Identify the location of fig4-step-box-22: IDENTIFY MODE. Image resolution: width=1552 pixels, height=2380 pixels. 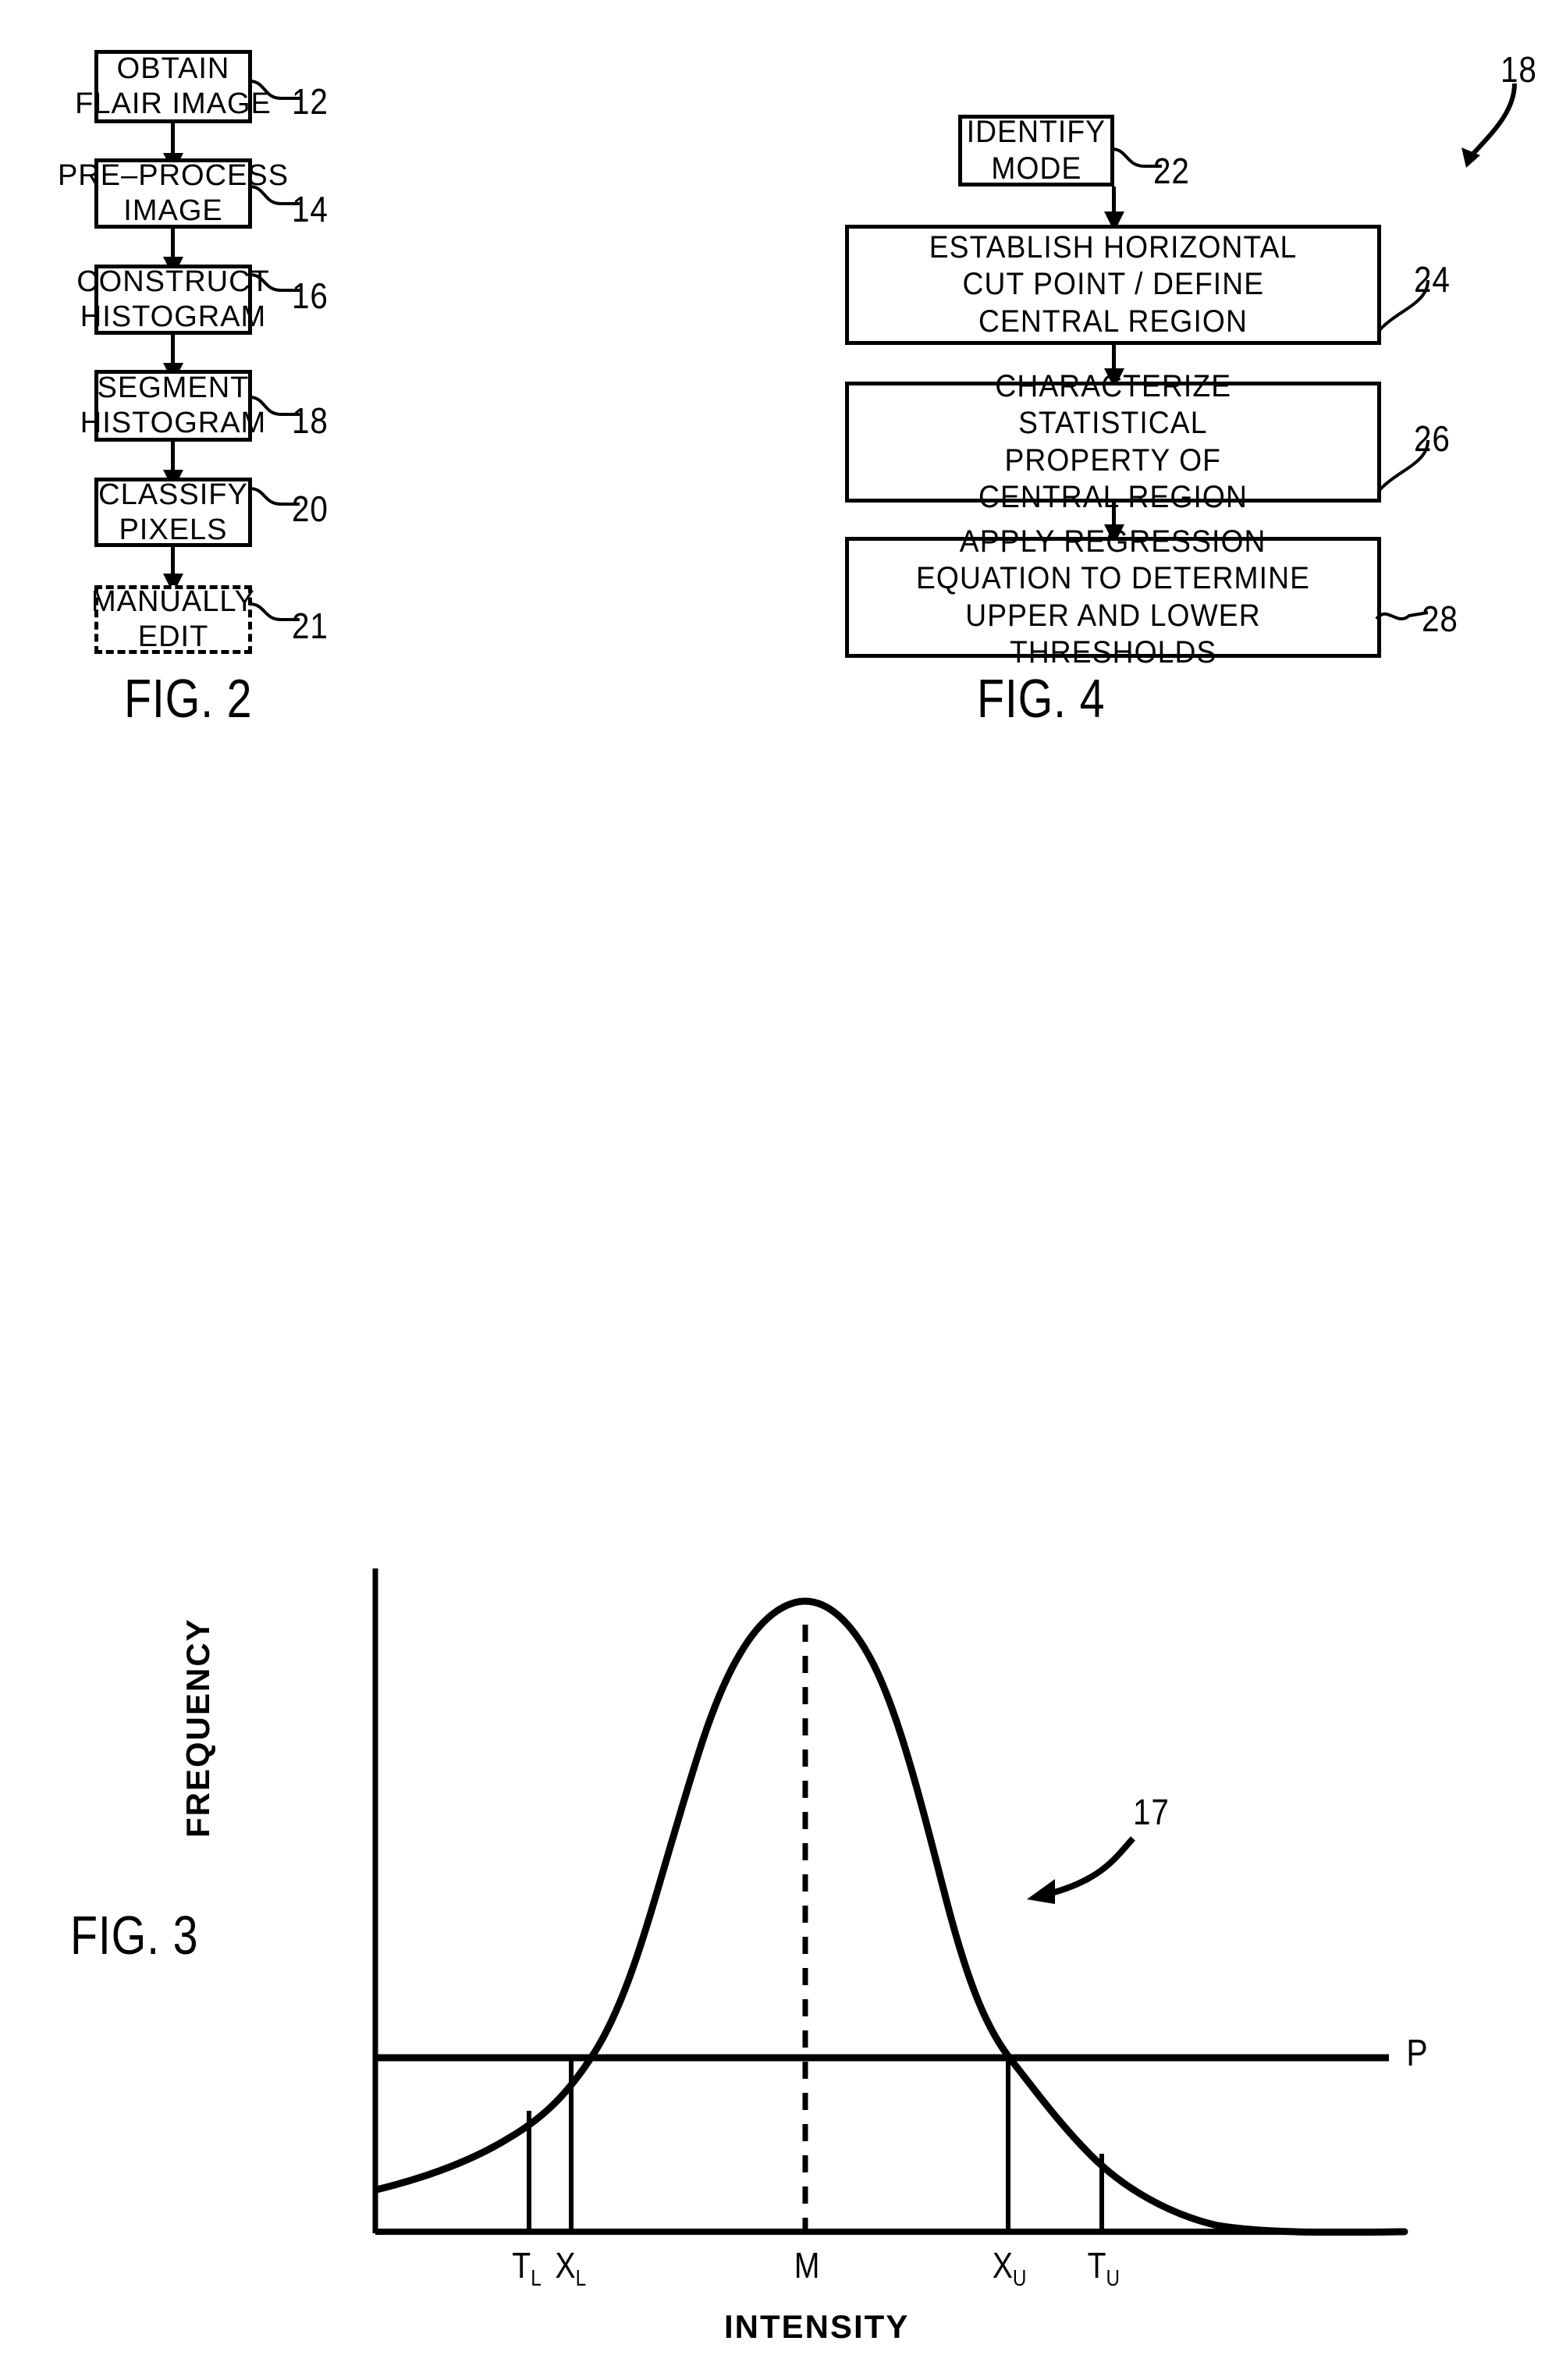
(1036, 150).